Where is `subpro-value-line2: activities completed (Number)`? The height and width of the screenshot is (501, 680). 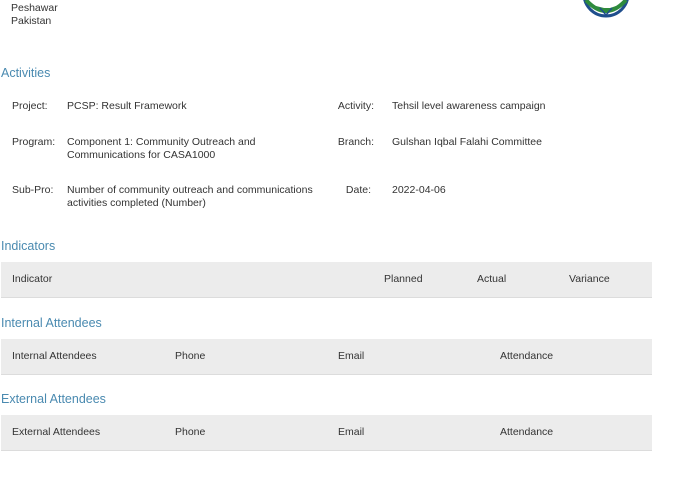
subpro-value-line2: activities completed (Number) is located at coordinates (136, 203).